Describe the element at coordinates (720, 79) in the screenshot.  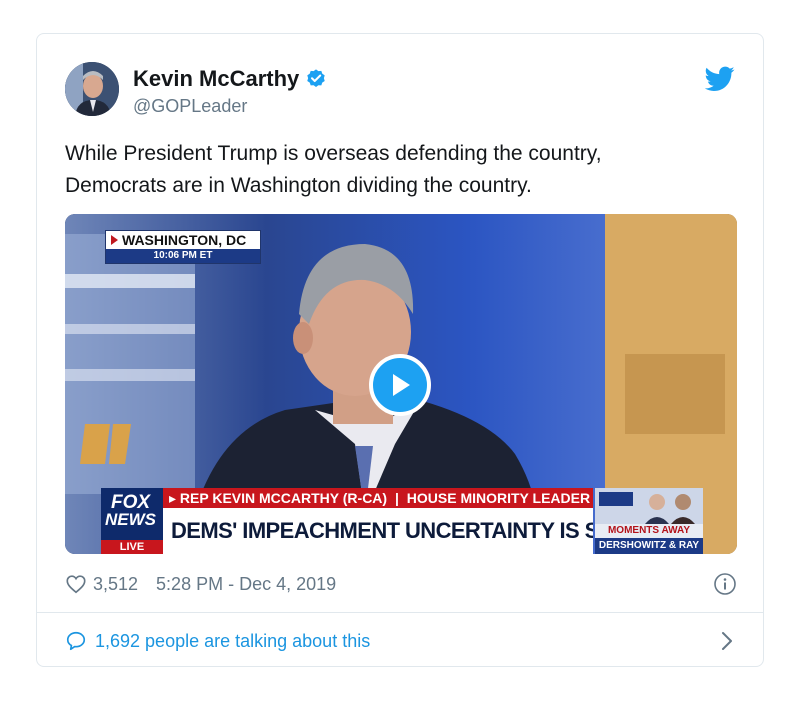
I see `twitter-bird-icon` at that location.